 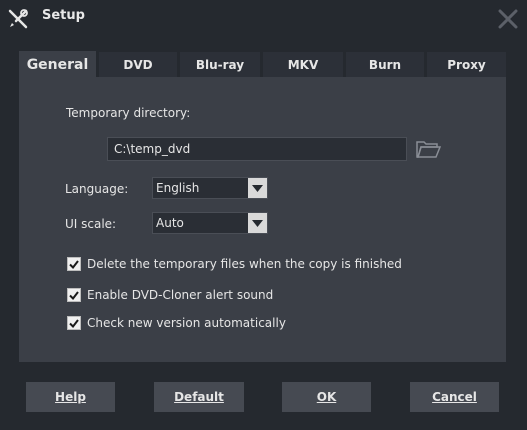 I want to click on alert-sound-checkbox-row: Enable DVD-Cloner alert sound, so click(x=170, y=295).